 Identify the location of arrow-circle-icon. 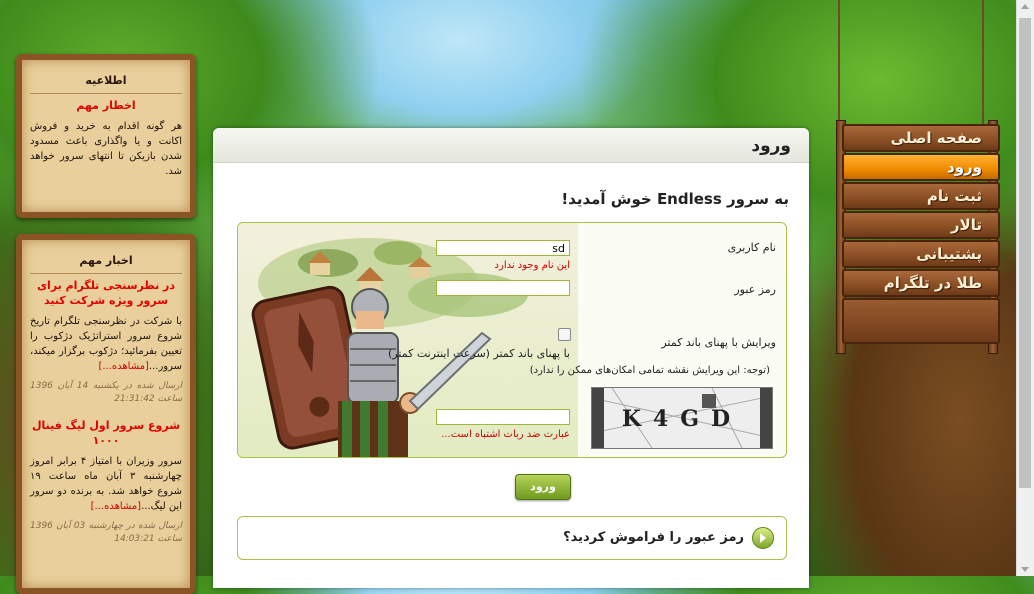
(763, 538).